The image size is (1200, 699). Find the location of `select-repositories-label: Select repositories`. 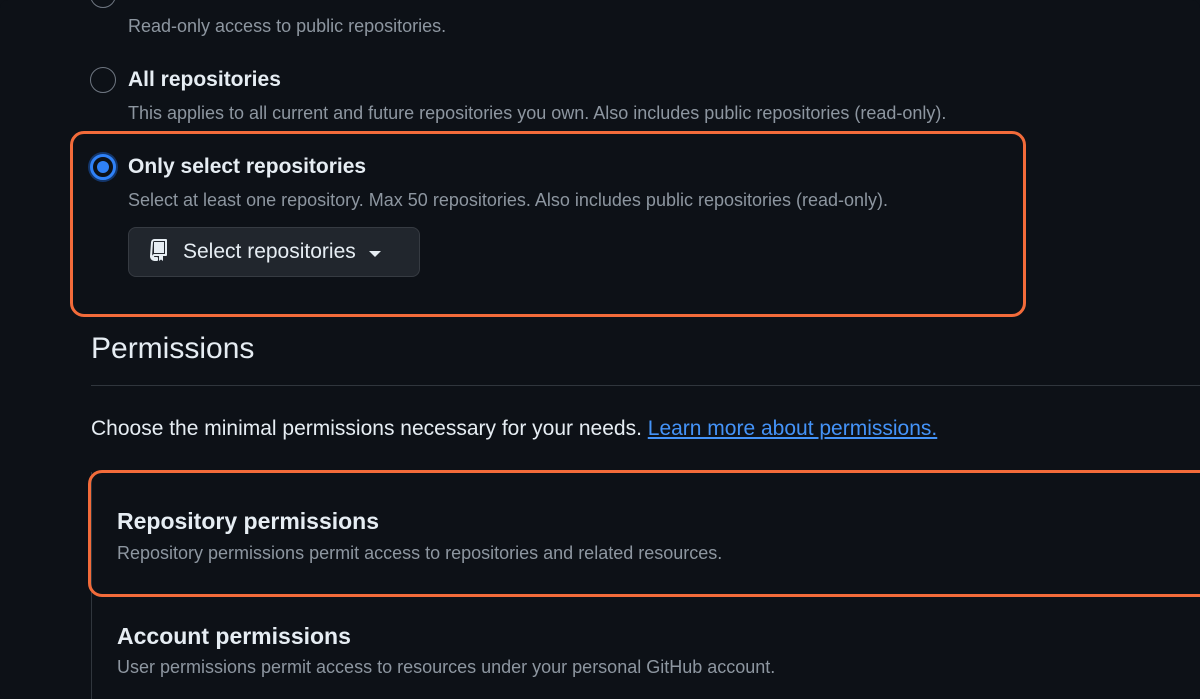

select-repositories-label: Select repositories is located at coordinates (269, 251).